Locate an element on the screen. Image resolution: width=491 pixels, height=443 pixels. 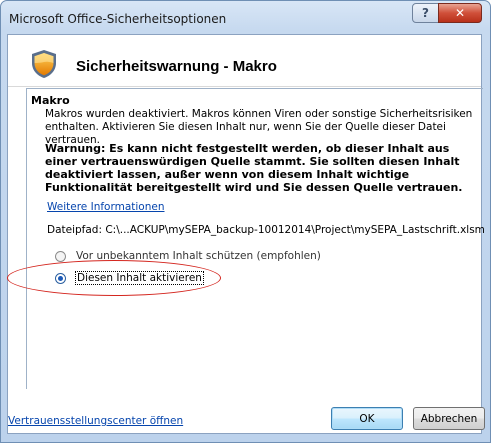
window-title: Microsoft Office-Sicherheitsoptionen is located at coordinates (118, 19).